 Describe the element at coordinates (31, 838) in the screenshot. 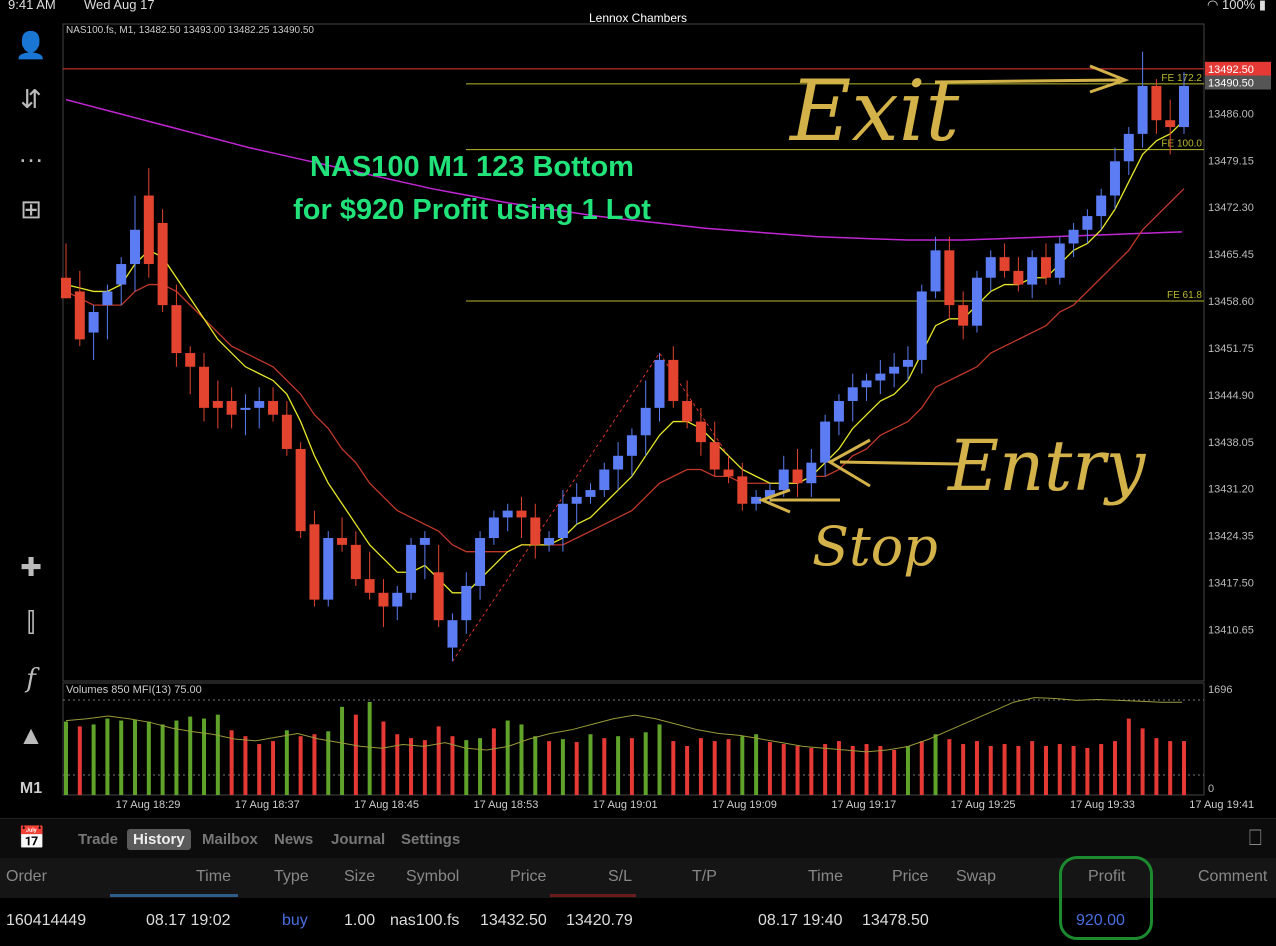

I see `calendar-icon: 📅` at that location.